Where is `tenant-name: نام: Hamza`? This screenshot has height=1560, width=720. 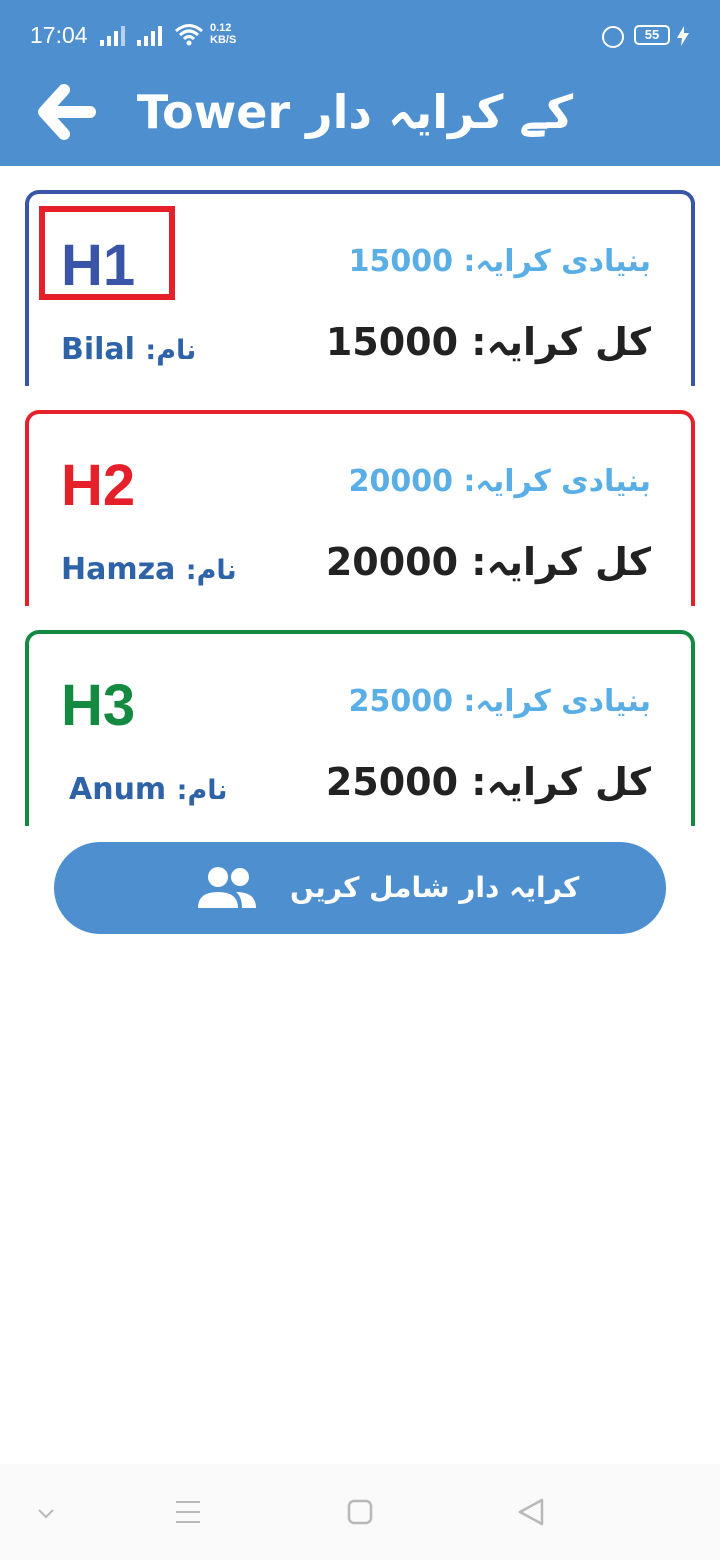
tenant-name: نام: Hamza is located at coordinates (149, 569).